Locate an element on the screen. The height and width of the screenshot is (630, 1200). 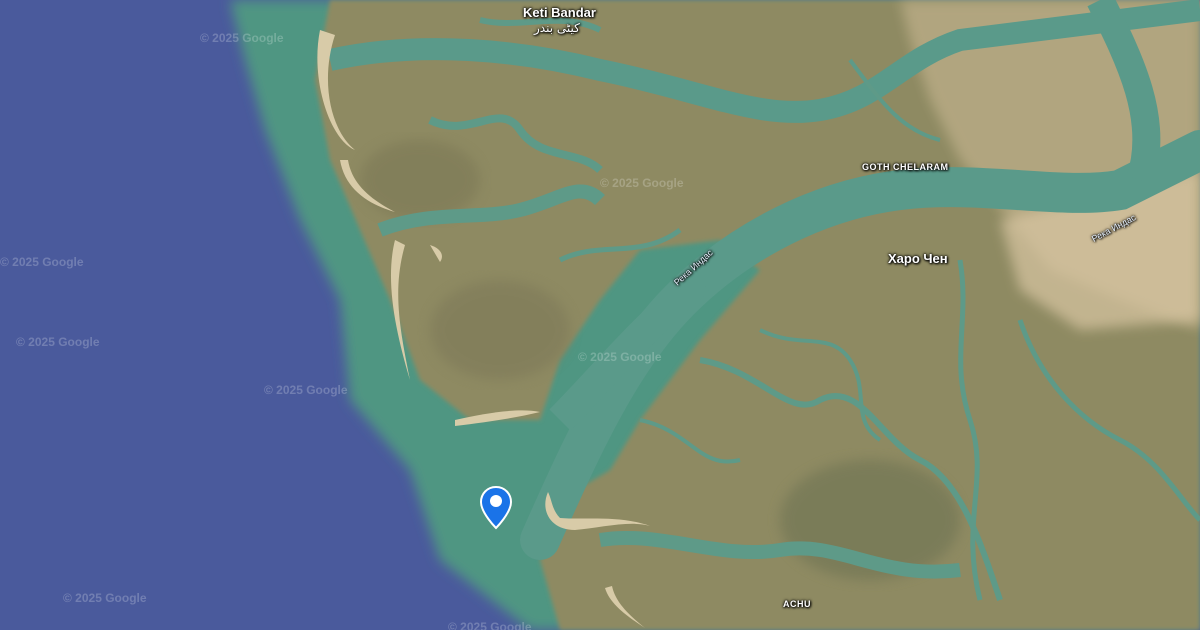
location-pin-icon is located at coordinates (496, 507).